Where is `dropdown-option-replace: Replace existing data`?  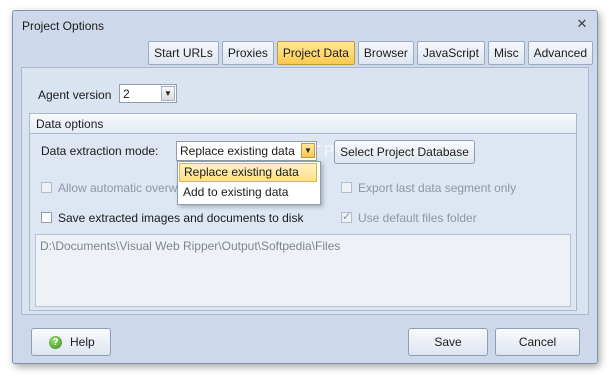
dropdown-option-replace: Replace existing data is located at coordinates (248, 172).